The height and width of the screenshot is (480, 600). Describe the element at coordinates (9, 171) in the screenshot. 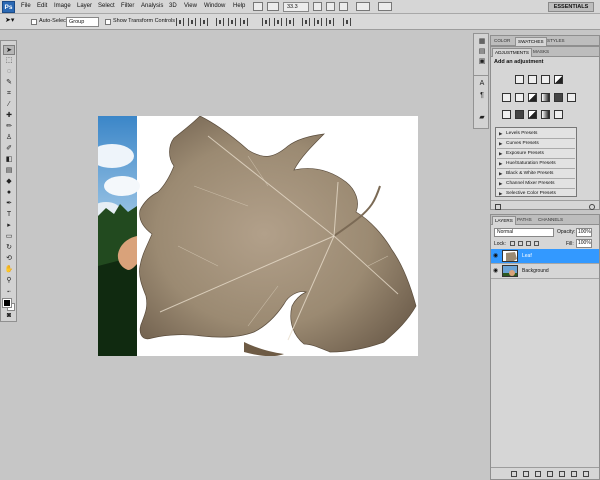

I see `gradient-tool-icon: ▤` at that location.